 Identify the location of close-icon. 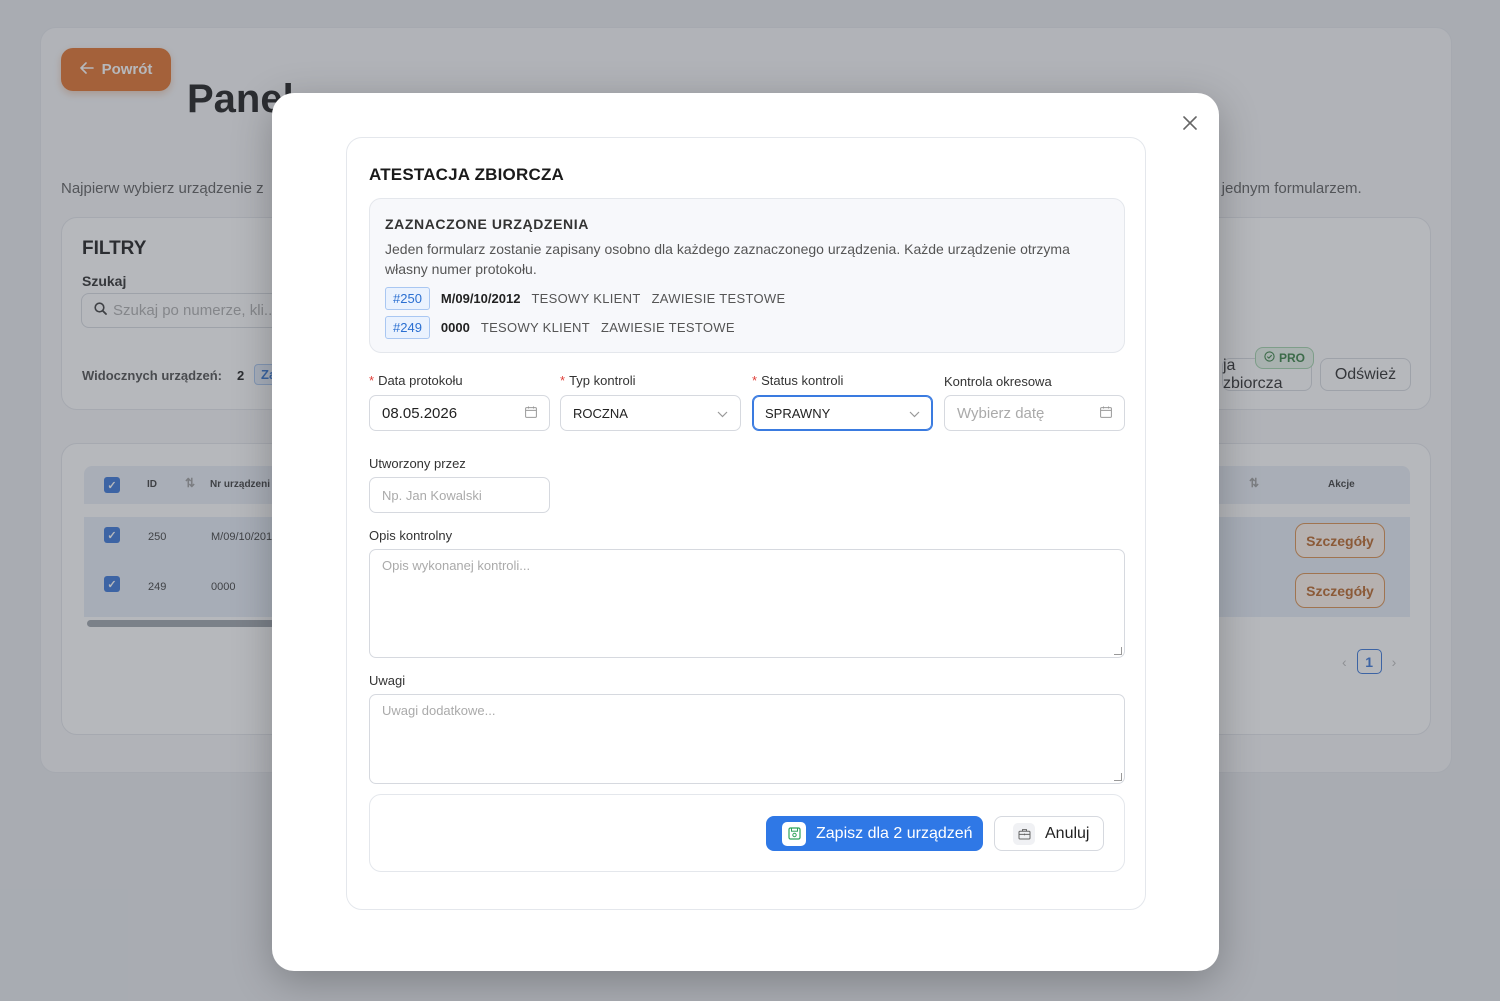
(1190, 122).